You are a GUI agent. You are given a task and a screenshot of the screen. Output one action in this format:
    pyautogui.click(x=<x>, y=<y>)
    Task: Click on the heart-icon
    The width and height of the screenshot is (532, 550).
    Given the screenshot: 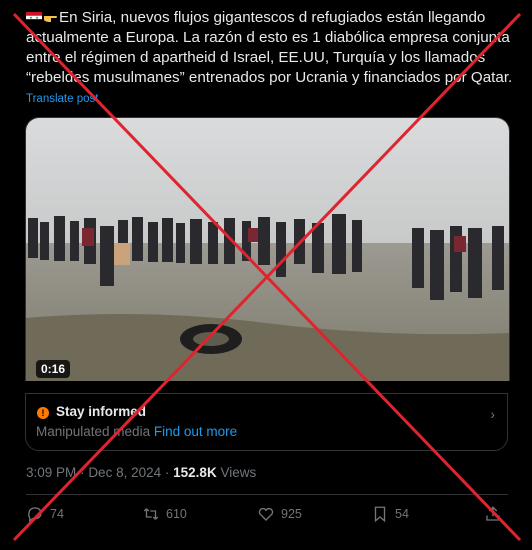 What is the action you would take?
    pyautogui.click(x=266, y=514)
    